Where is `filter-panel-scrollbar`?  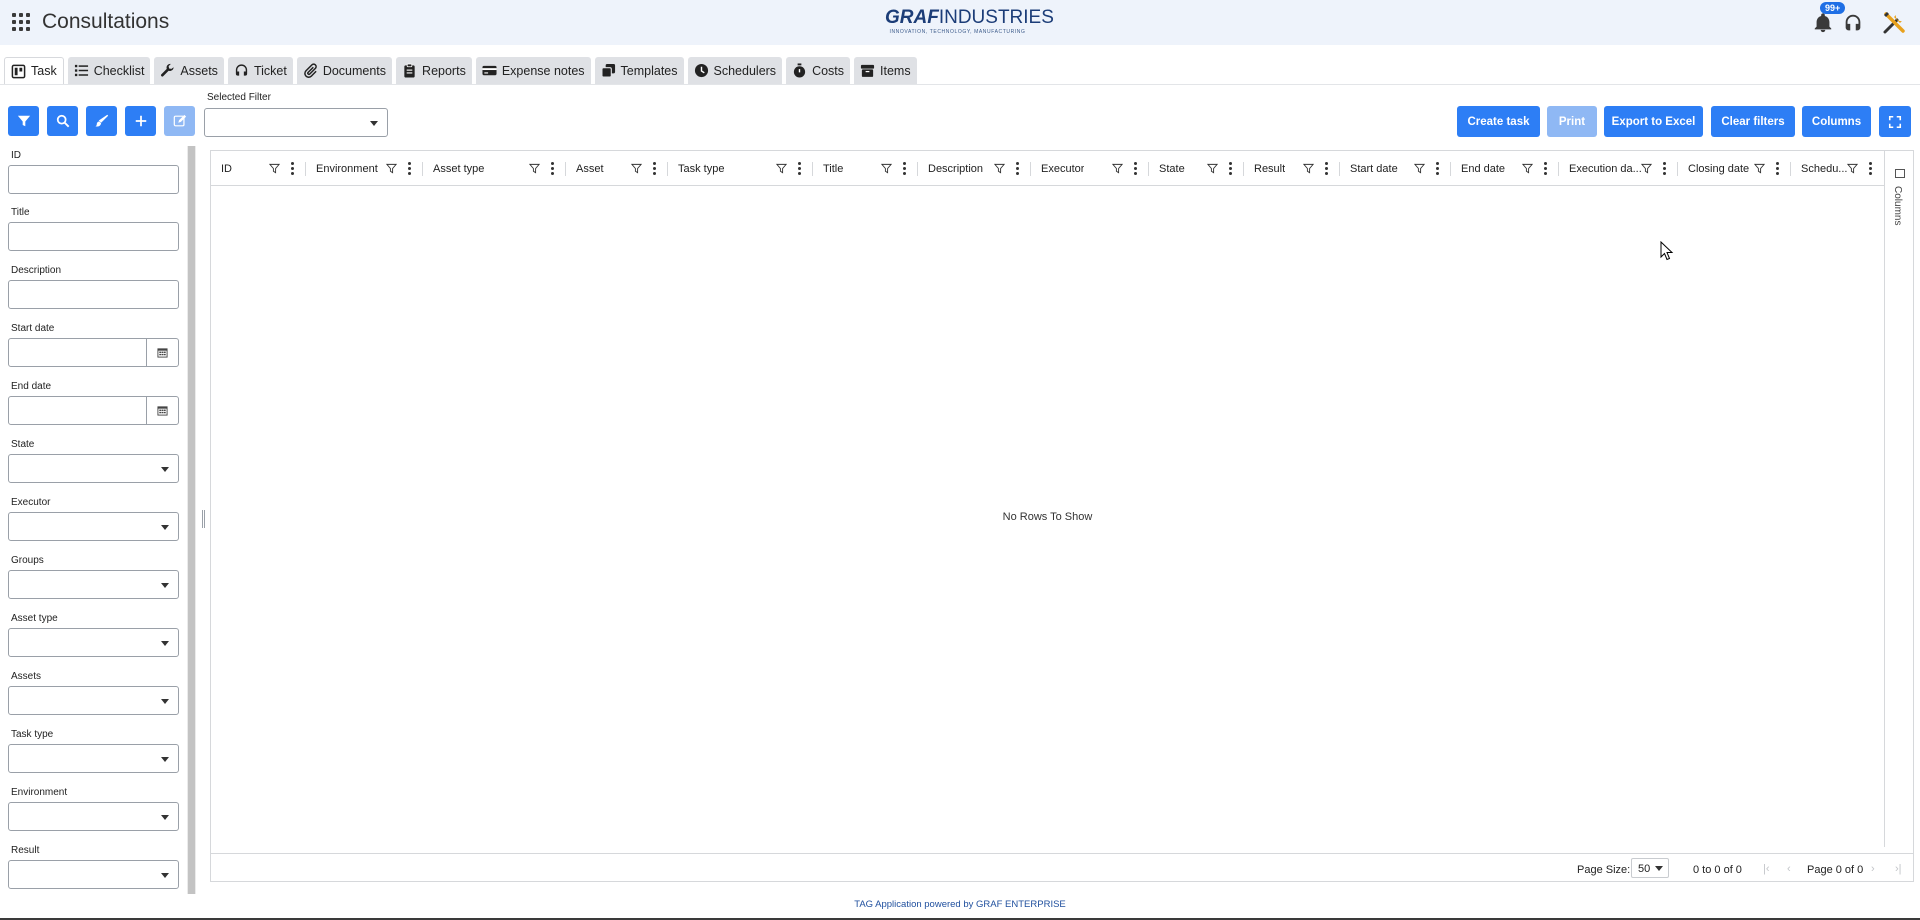 filter-panel-scrollbar is located at coordinates (191, 520).